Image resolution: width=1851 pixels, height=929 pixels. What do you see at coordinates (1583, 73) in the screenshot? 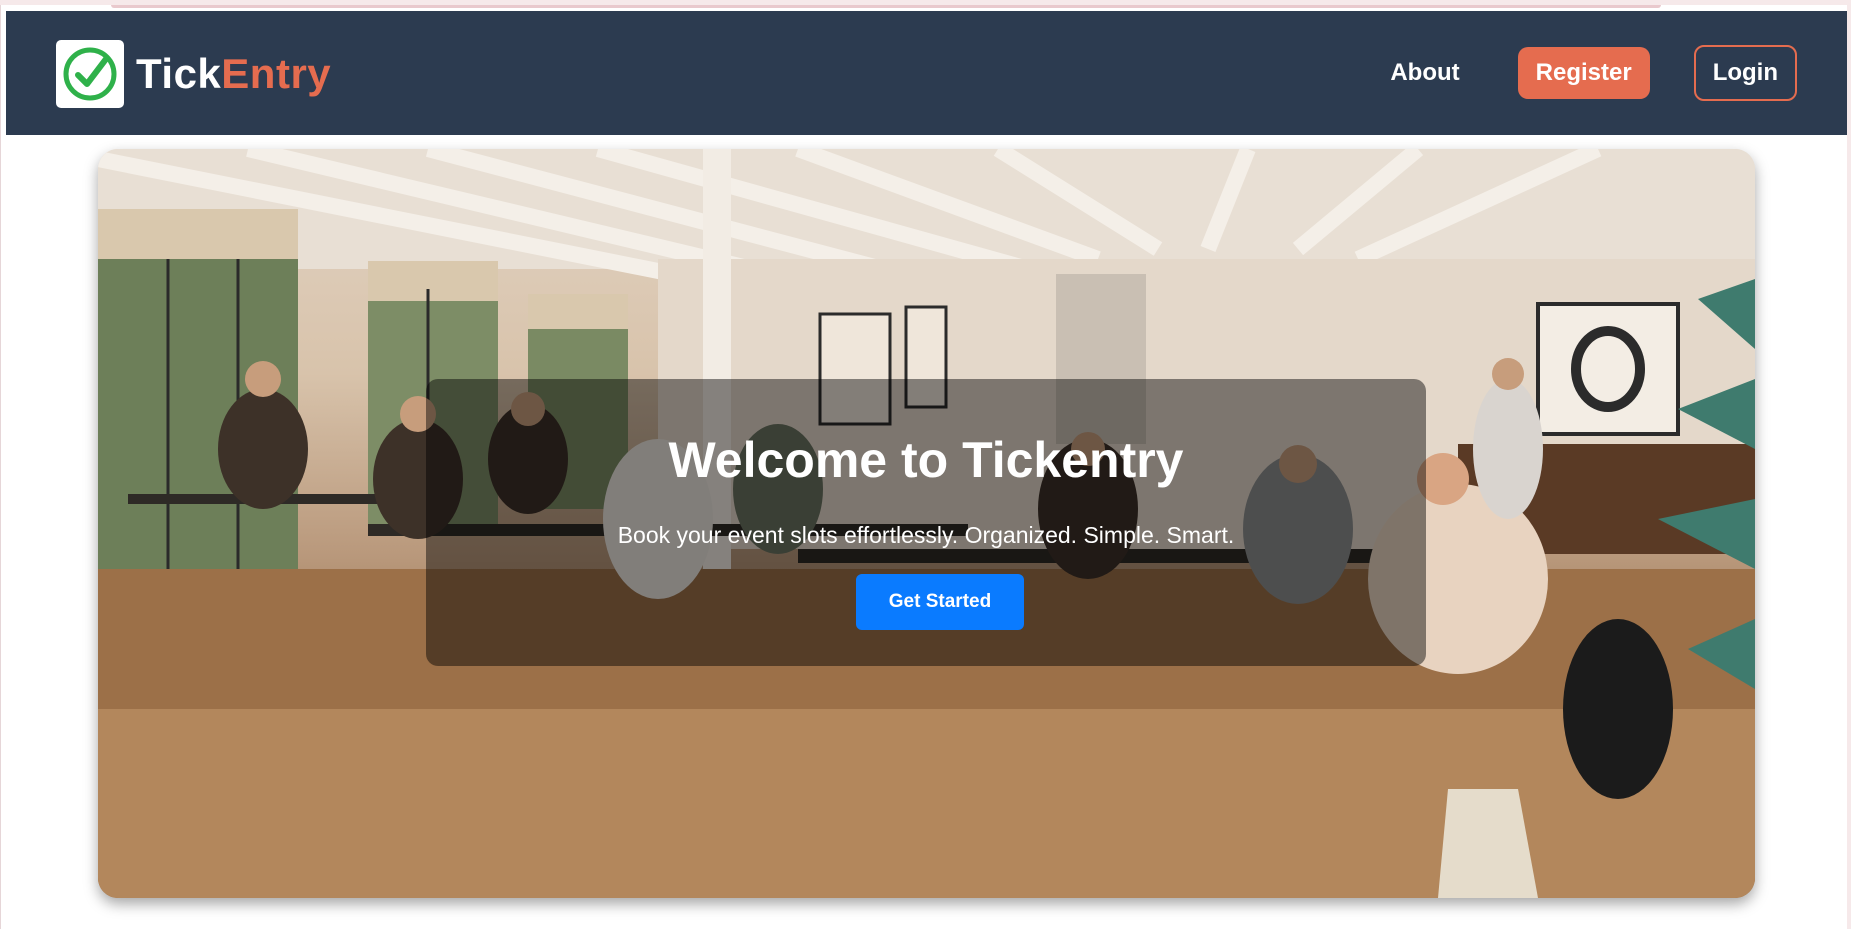
I see `register-button: Register` at bounding box center [1583, 73].